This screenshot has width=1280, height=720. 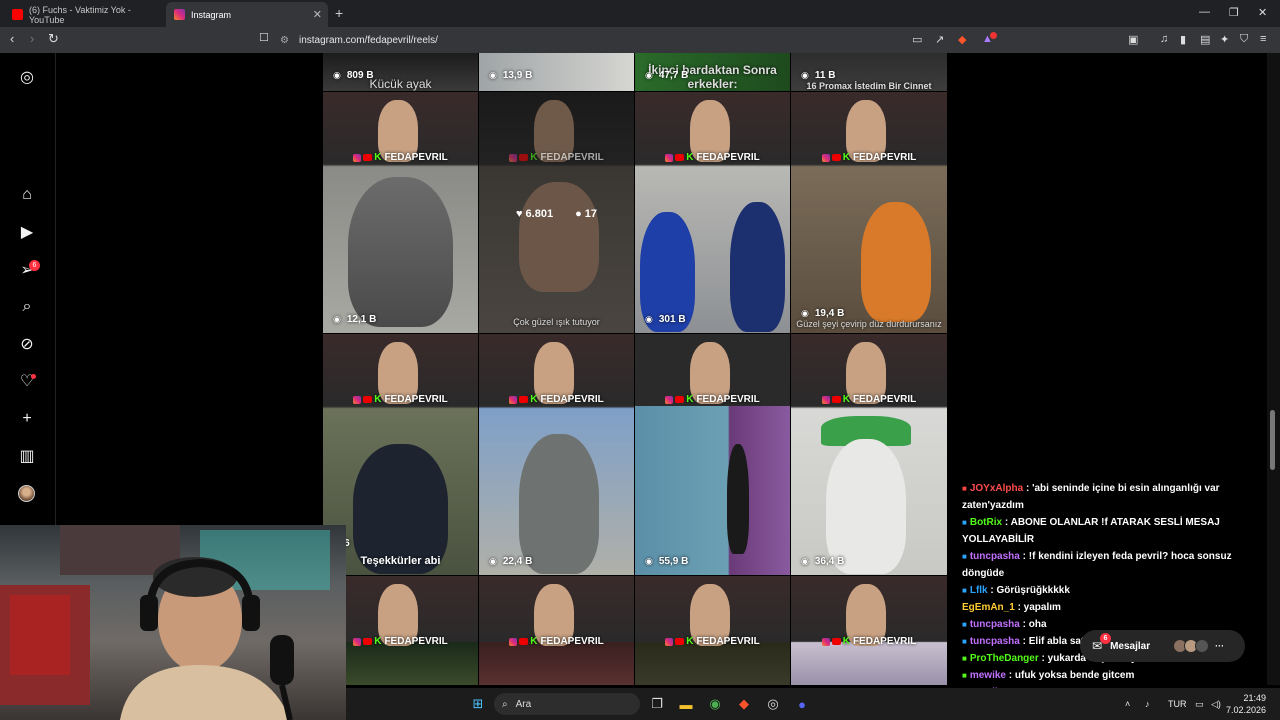 What do you see at coordinates (1205, 39) in the screenshot?
I see `wallet-icon: ▤` at bounding box center [1205, 39].